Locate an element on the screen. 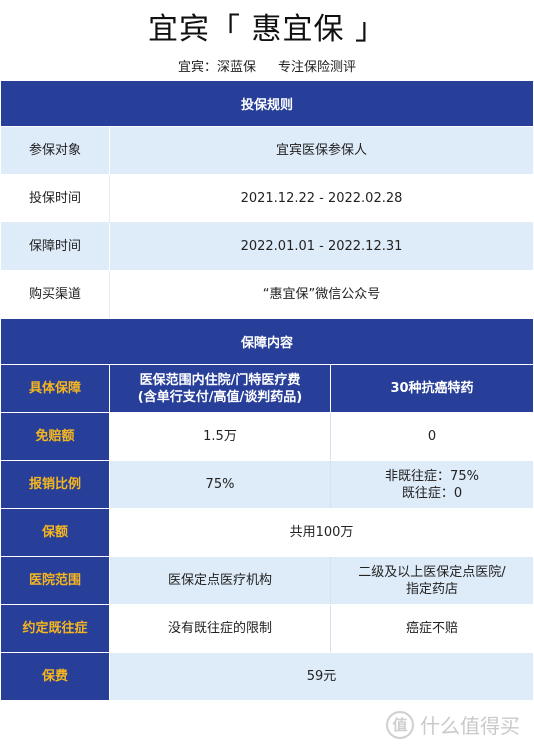 The image size is (534, 749). rules-label: 投保时间 is located at coordinates (55, 198).